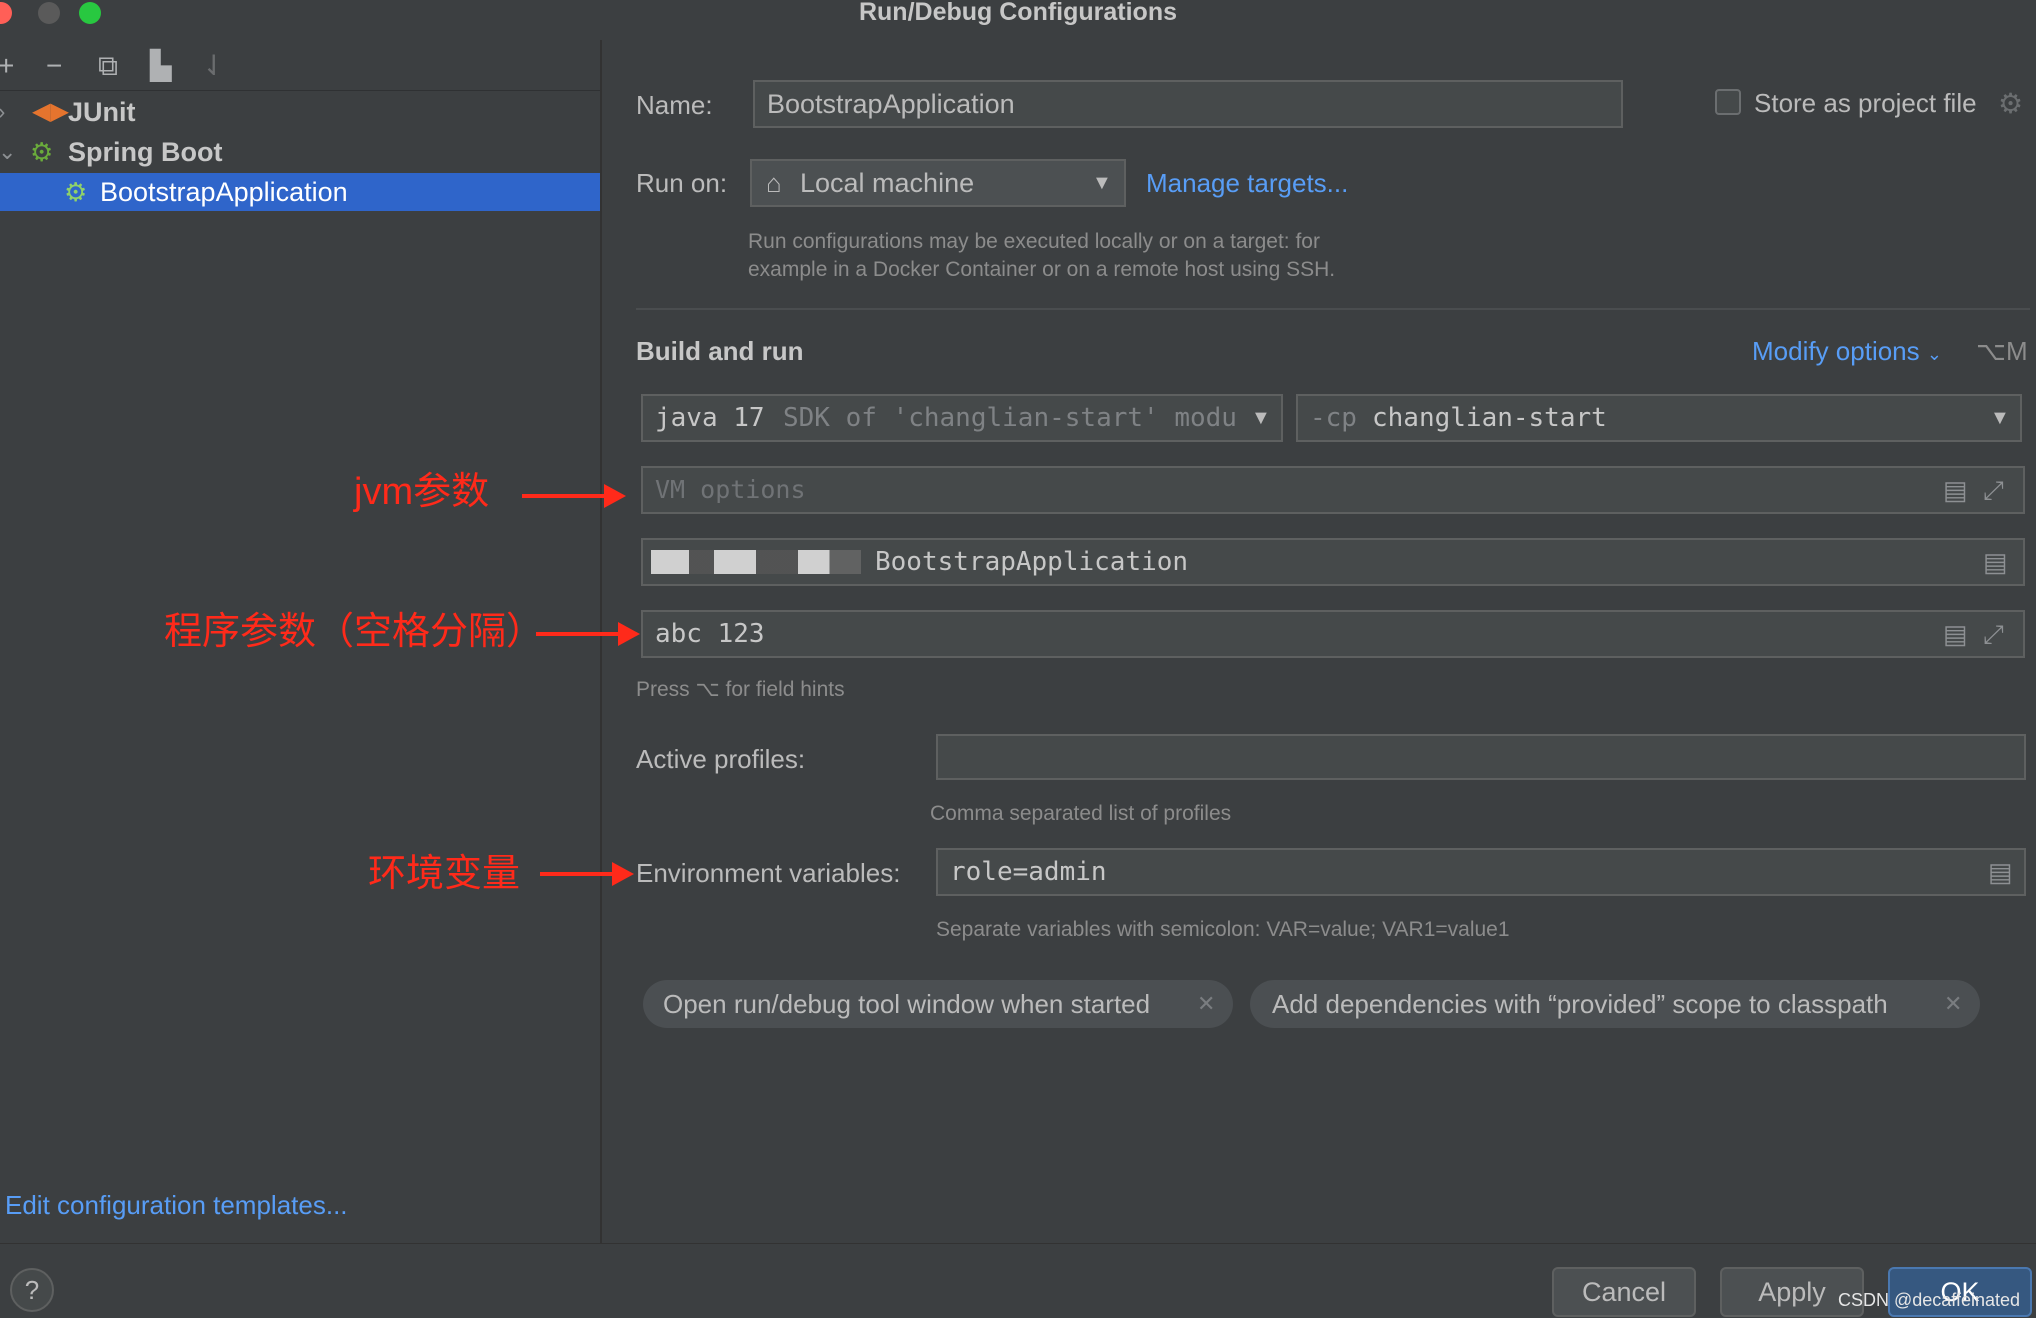 The width and height of the screenshot is (2036, 1318). What do you see at coordinates (1333, 562) in the screenshot?
I see `main-class-input: BootstrapApplication ▤` at bounding box center [1333, 562].